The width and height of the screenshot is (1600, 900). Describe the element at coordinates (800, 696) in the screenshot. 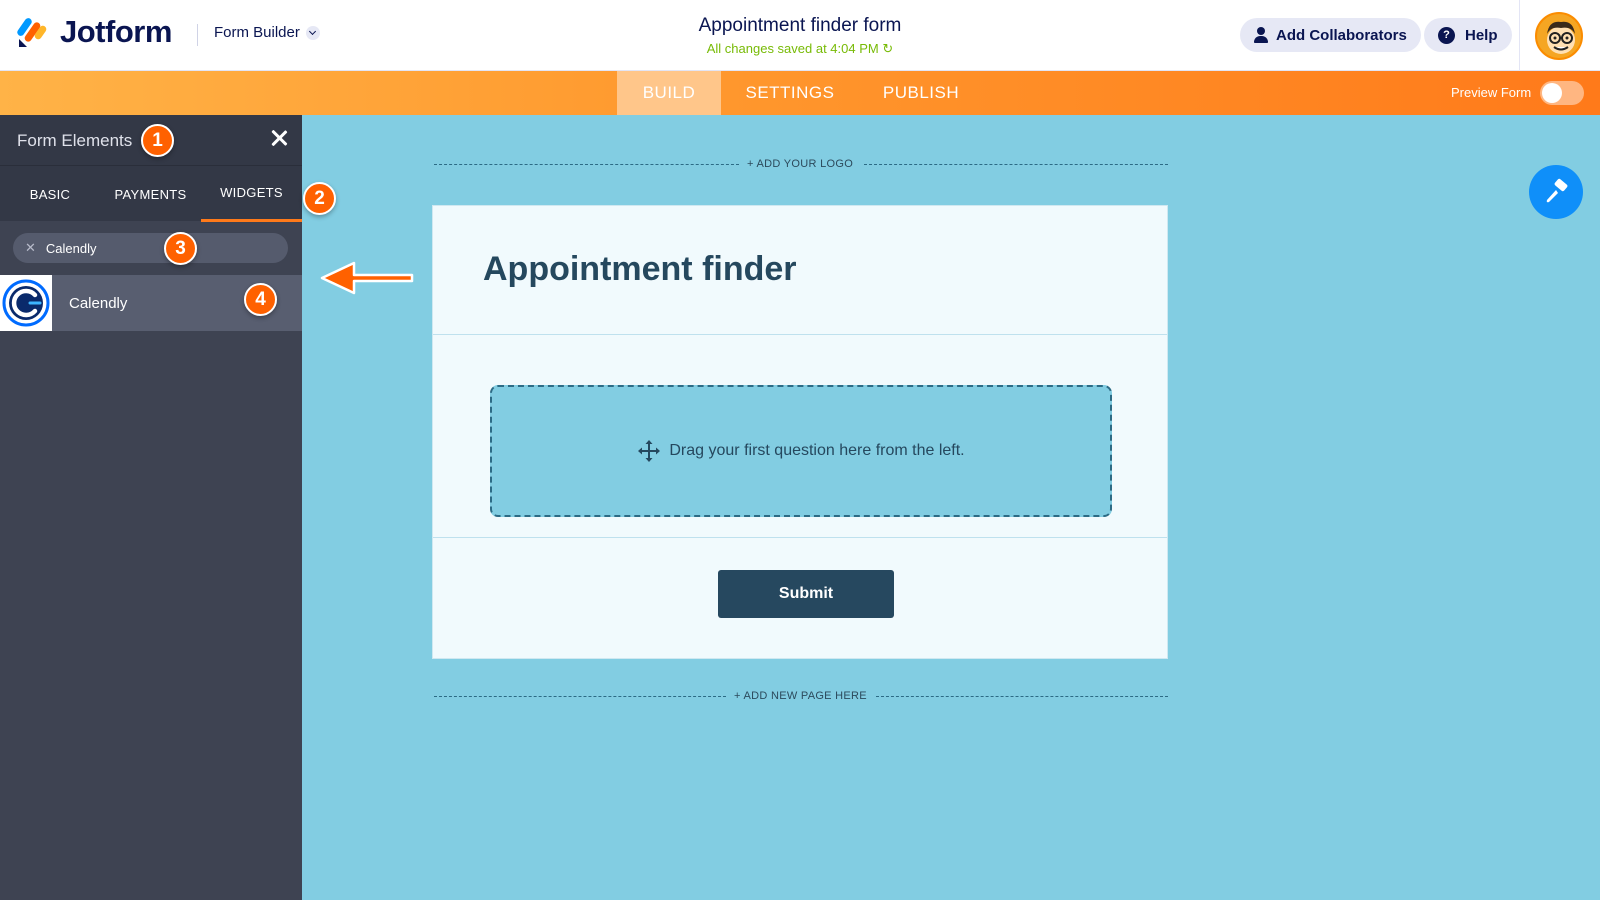

I see `add-new-page-link: + ADD NEW PAGE HERE` at that location.